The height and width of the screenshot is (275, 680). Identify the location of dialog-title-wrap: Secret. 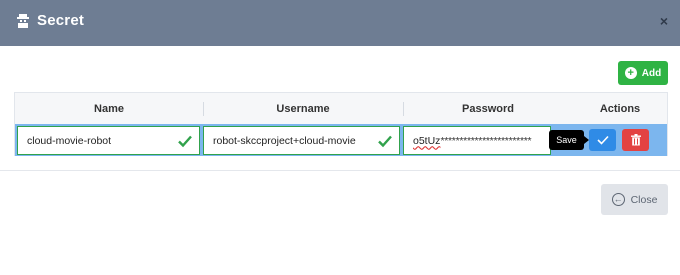
(49, 20).